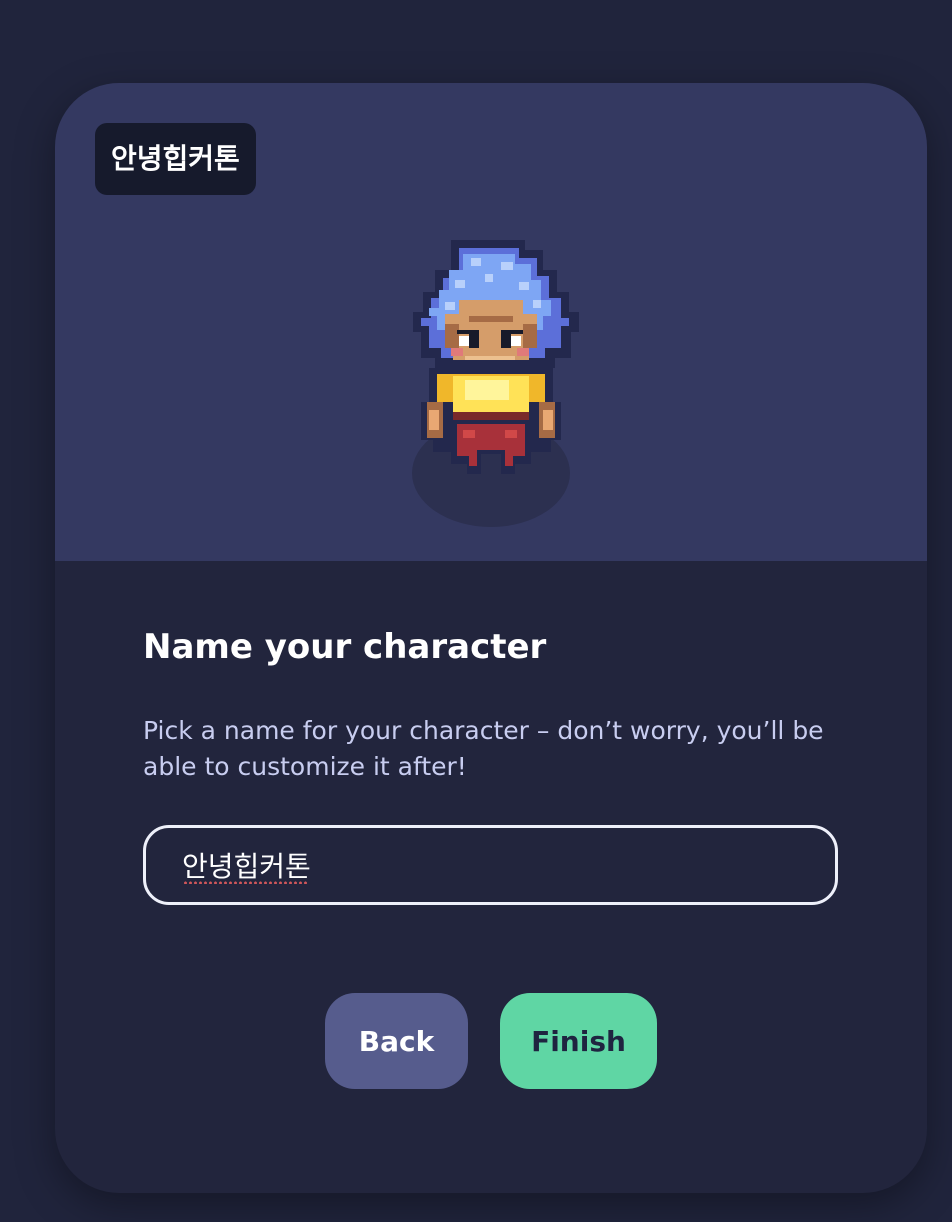 The height and width of the screenshot is (1222, 952). What do you see at coordinates (396, 1041) in the screenshot?
I see `back-button: Back` at bounding box center [396, 1041].